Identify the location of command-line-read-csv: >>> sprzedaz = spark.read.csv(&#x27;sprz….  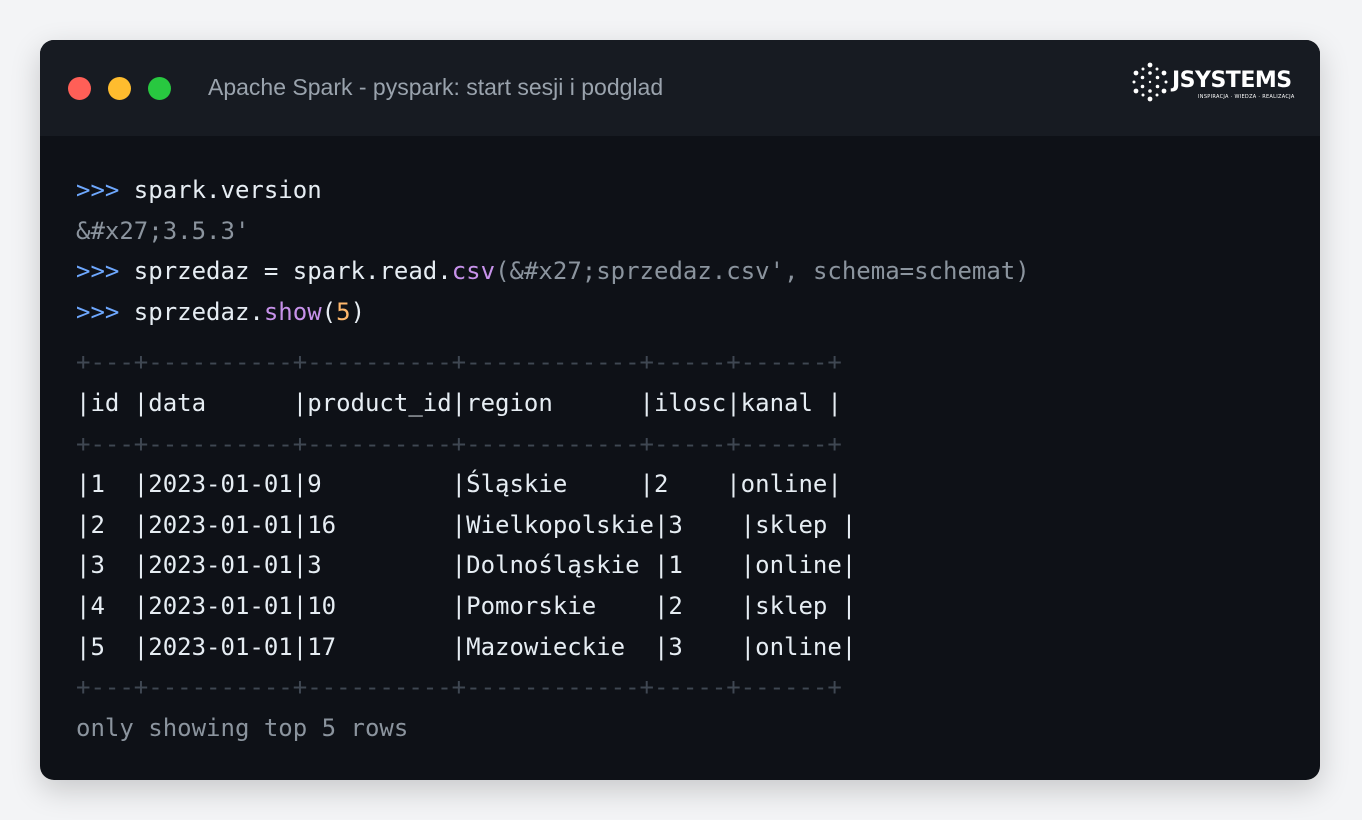
(686, 271).